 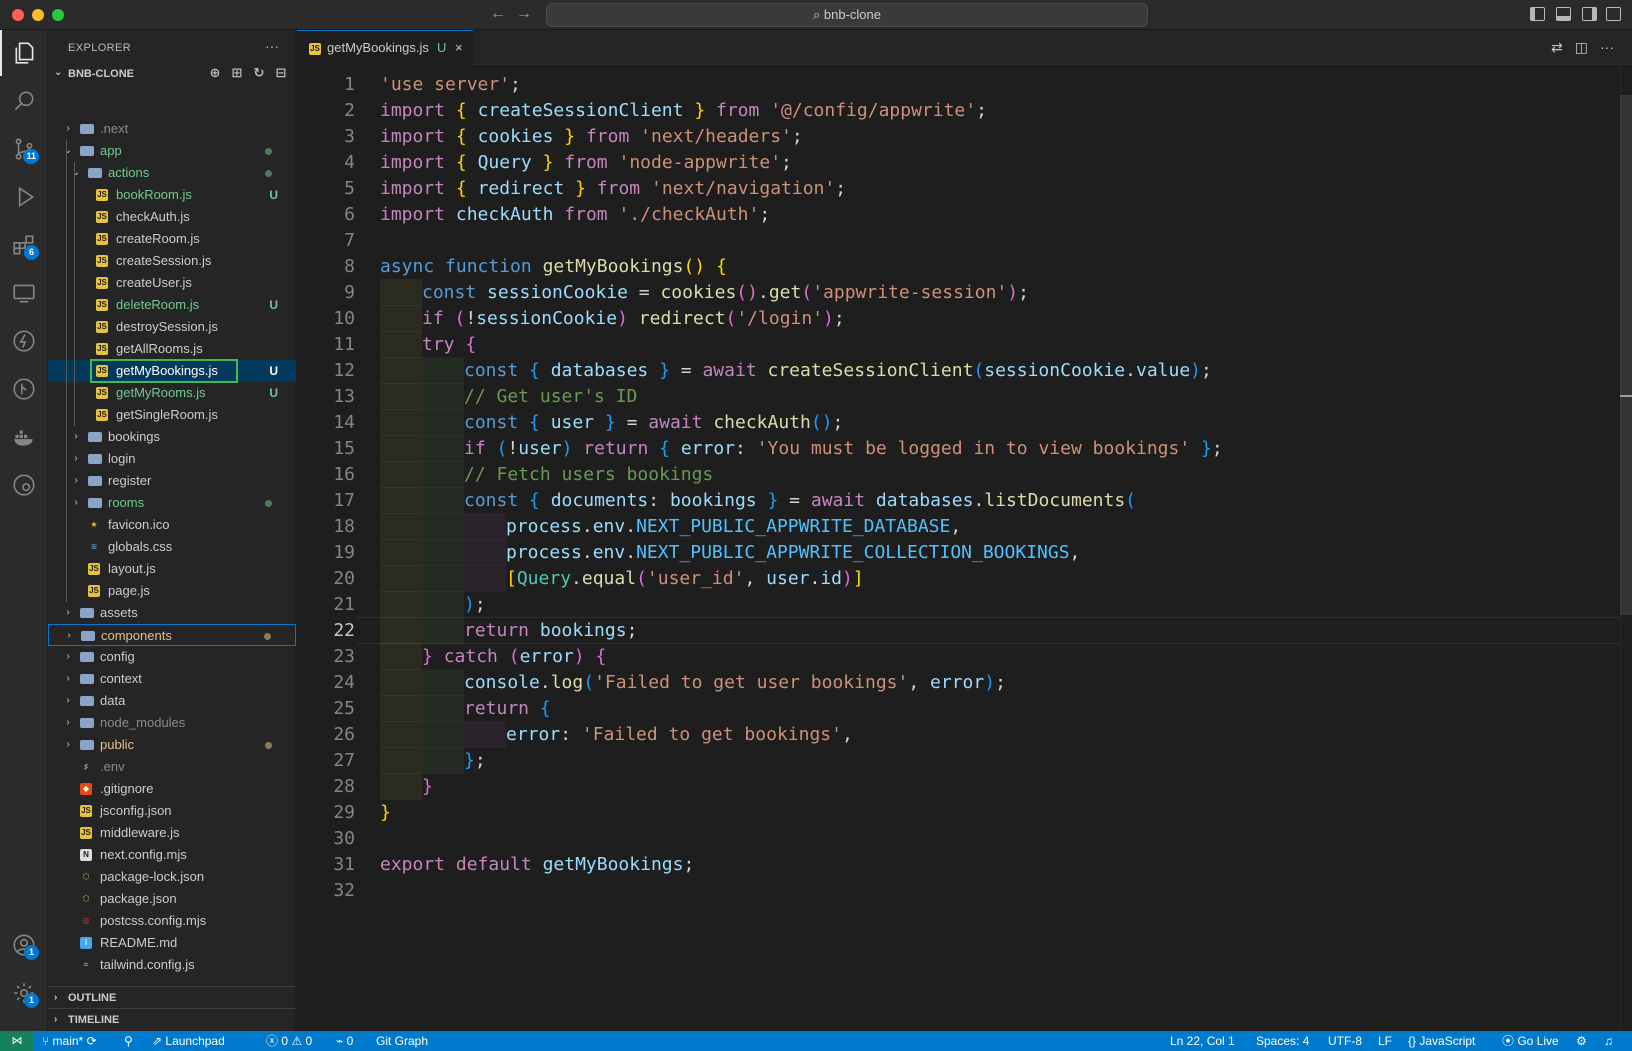 What do you see at coordinates (1589, 14) in the screenshot?
I see `toggle-secondary-sidebar-icon` at bounding box center [1589, 14].